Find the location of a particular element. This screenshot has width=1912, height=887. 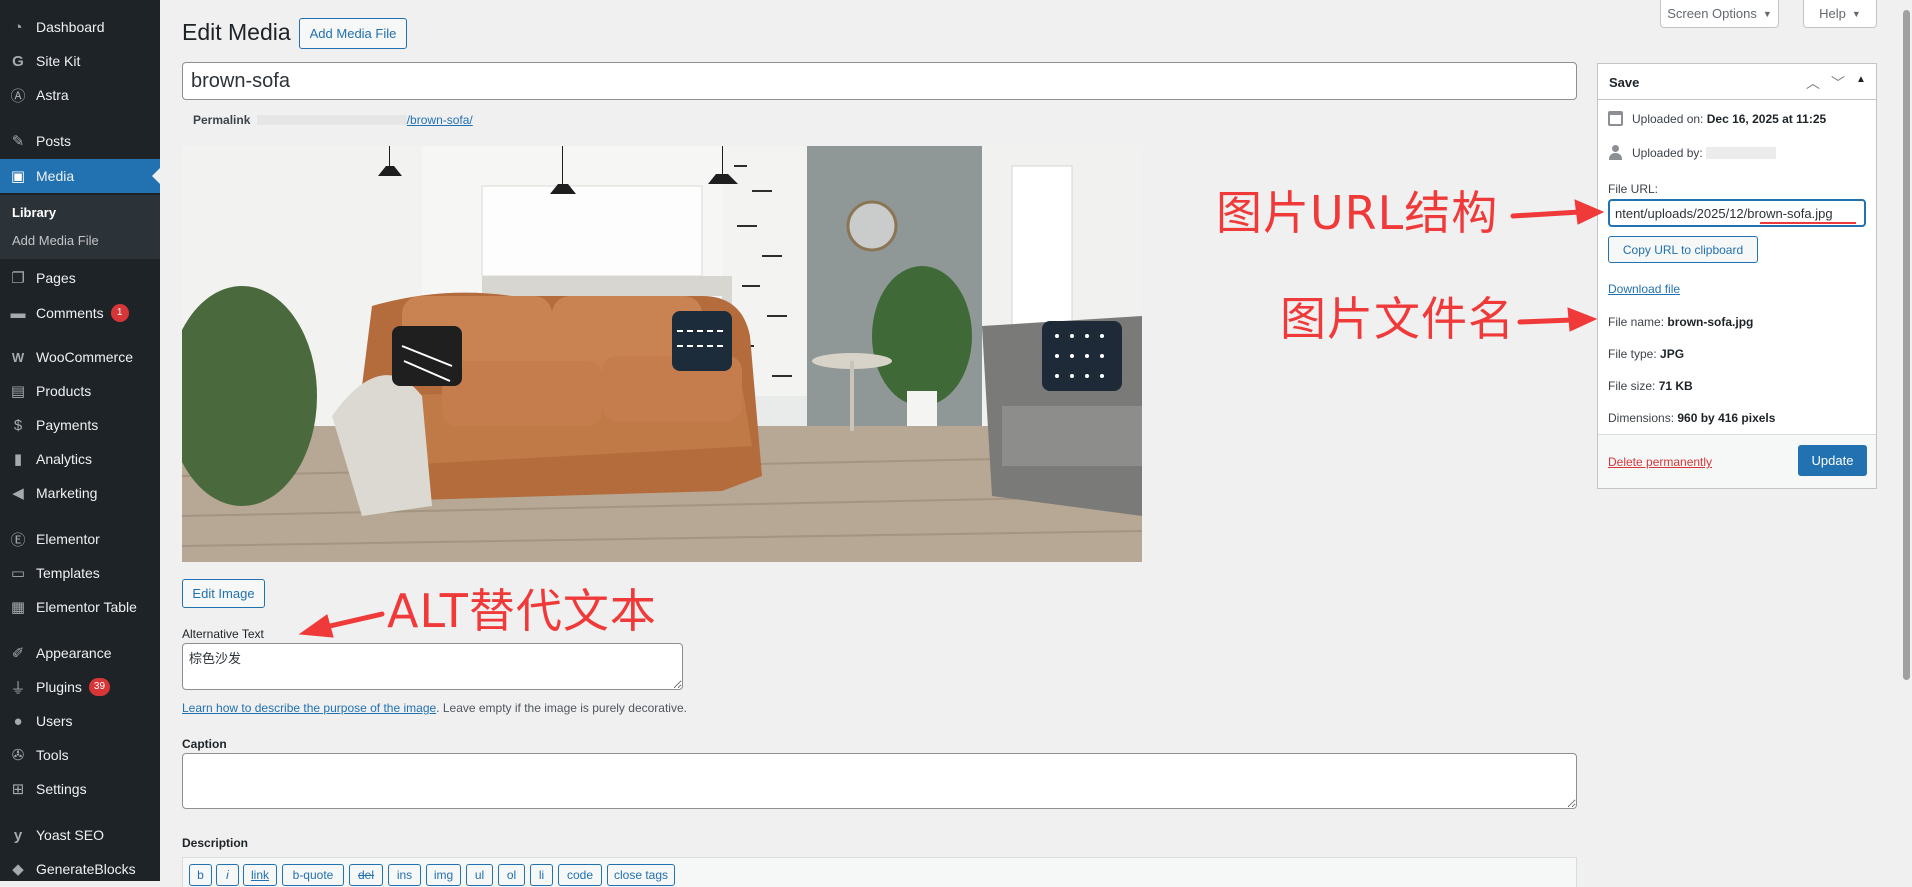

sidebar-item-label: WooCommerce is located at coordinates (84, 357).